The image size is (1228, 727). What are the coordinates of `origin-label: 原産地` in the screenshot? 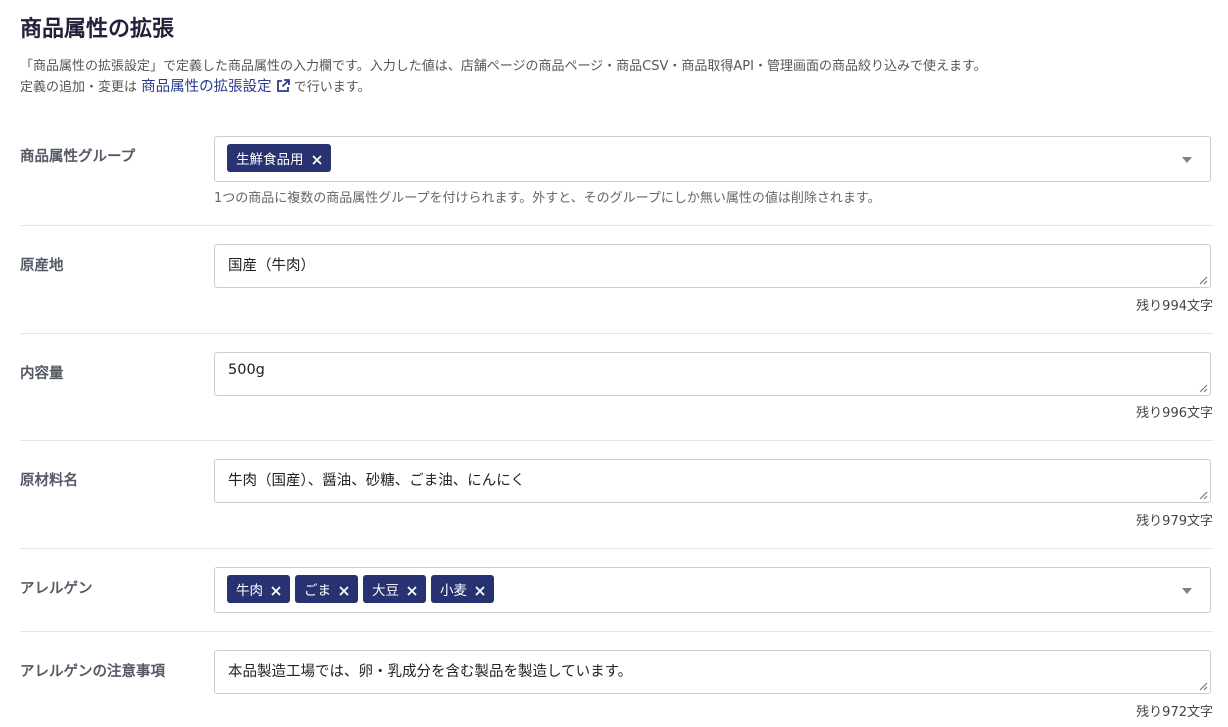 It's located at (42, 266).